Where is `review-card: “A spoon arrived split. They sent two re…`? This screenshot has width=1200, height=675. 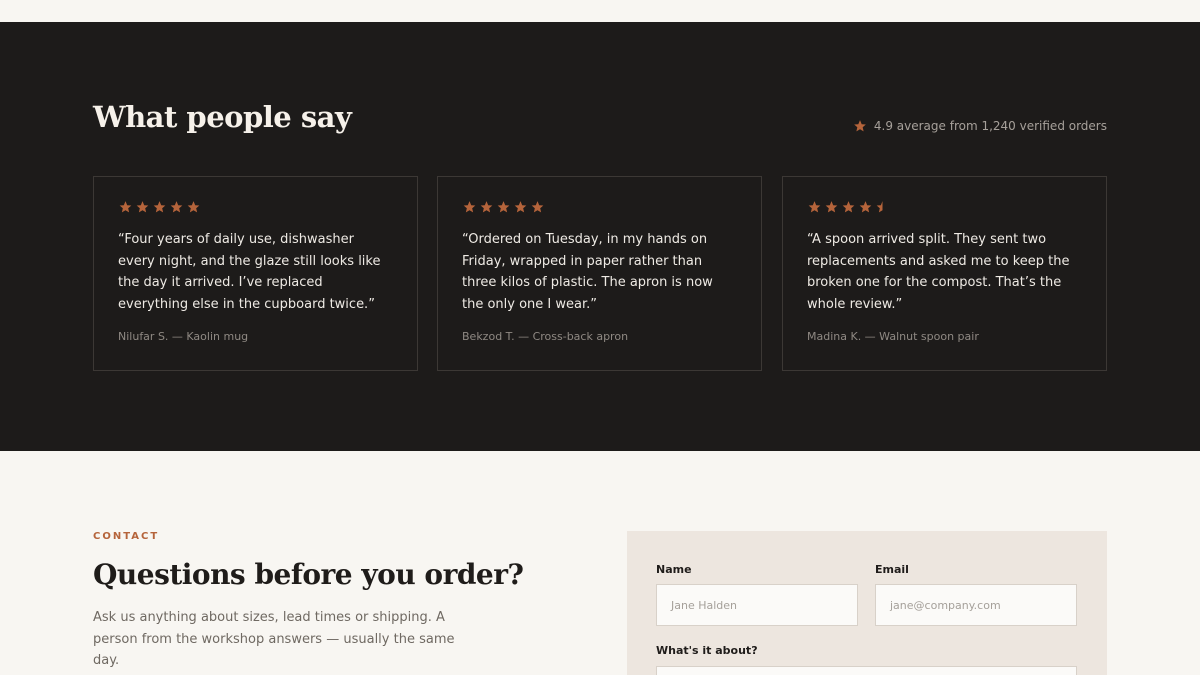
review-card: “A spoon arrived split. They sent two re… is located at coordinates (944, 273).